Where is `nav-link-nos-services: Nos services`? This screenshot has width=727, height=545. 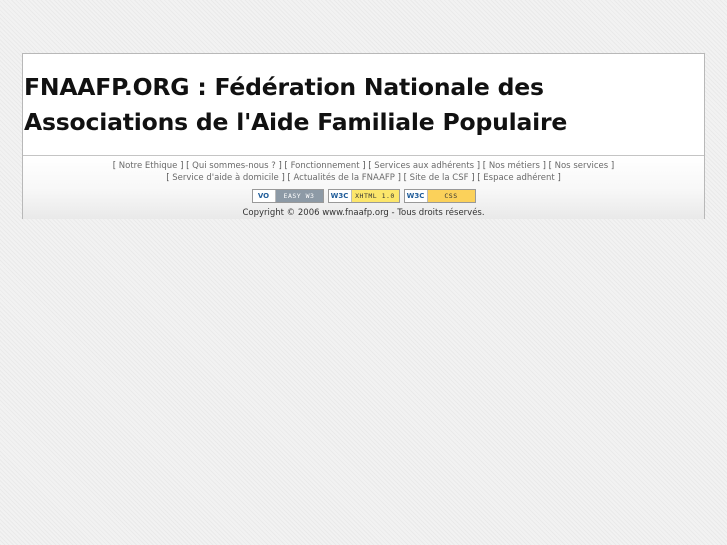 nav-link-nos-services: Nos services is located at coordinates (582, 166).